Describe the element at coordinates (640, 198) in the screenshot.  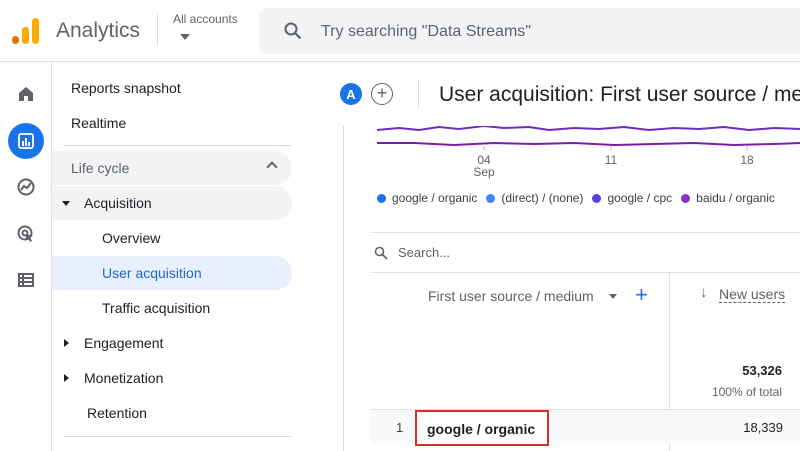
I see `legend-label: google / cpc` at that location.